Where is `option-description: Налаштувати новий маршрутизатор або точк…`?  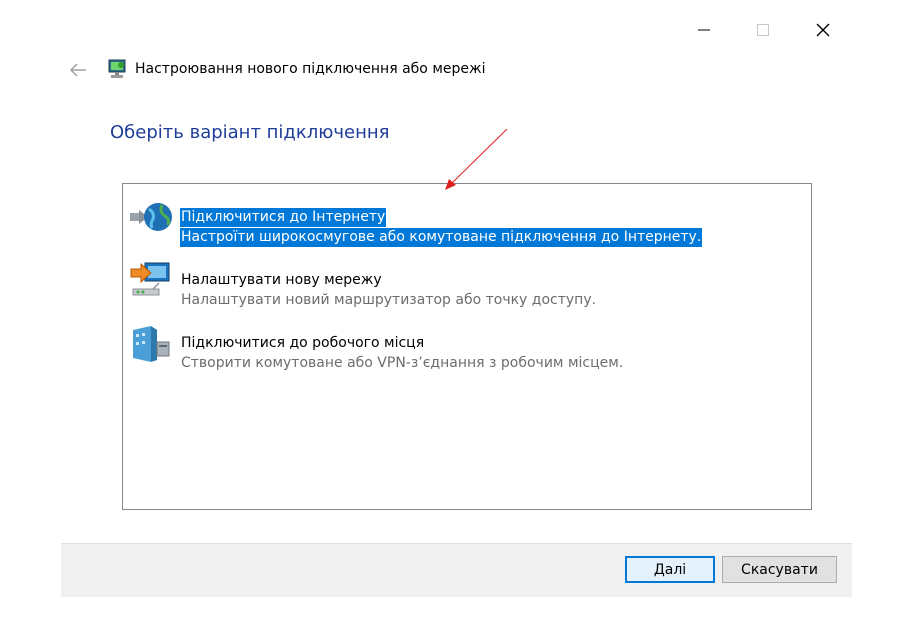
option-description: Налаштувати новий маршрутизатор або точк… is located at coordinates (389, 300).